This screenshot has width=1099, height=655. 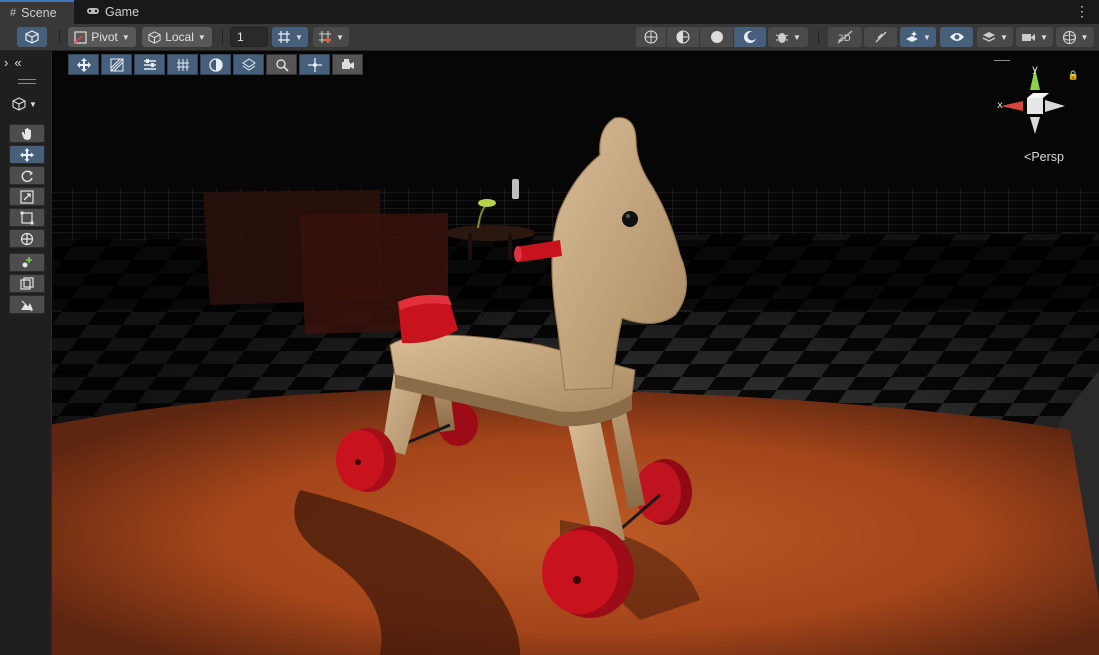 I want to click on move-tool-icon, so click(x=27, y=154).